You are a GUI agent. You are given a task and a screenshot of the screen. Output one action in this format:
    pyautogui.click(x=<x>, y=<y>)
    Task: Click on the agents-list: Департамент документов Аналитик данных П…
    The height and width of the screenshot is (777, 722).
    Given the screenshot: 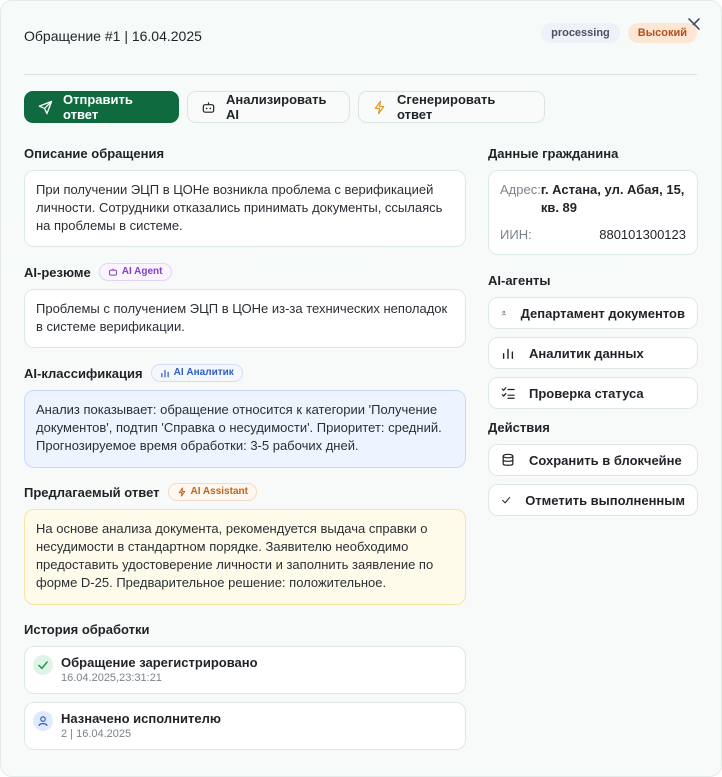 What is the action you would take?
    pyautogui.click(x=593, y=353)
    